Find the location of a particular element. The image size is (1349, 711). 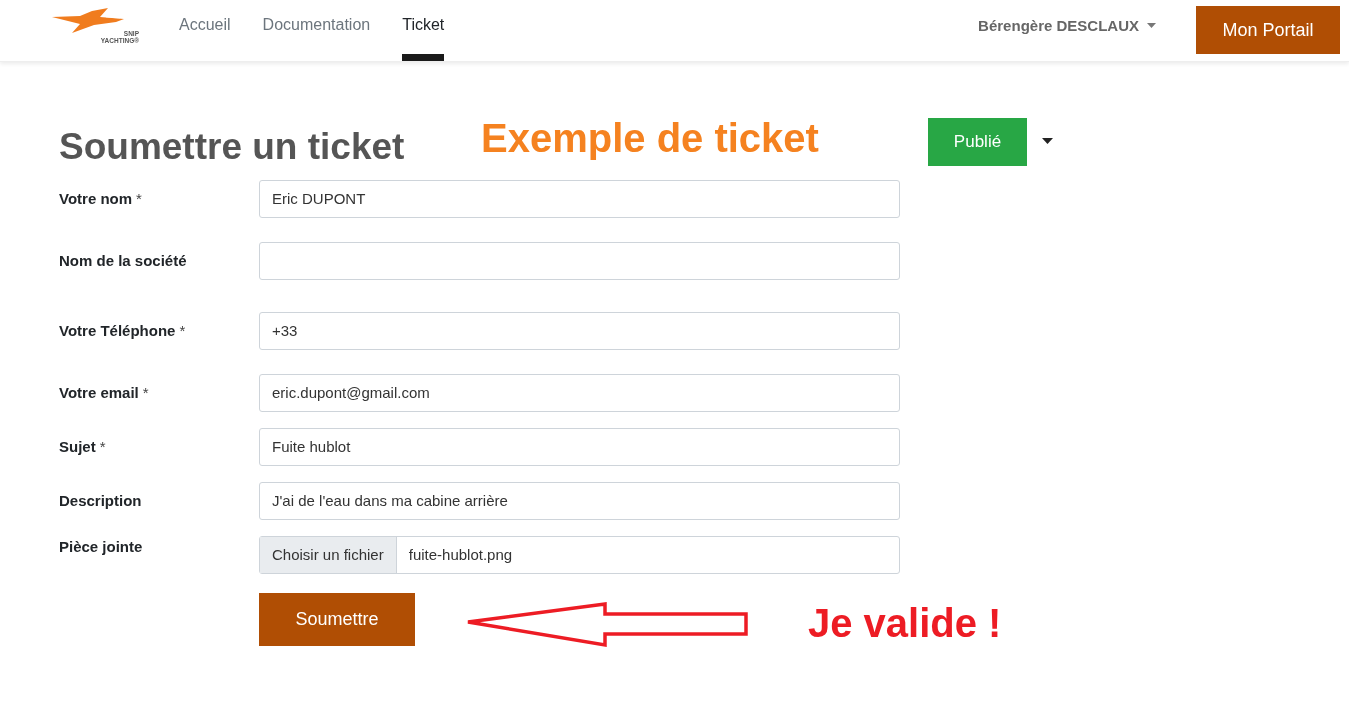

file-name: fuite-hublot.png is located at coordinates (460, 555).